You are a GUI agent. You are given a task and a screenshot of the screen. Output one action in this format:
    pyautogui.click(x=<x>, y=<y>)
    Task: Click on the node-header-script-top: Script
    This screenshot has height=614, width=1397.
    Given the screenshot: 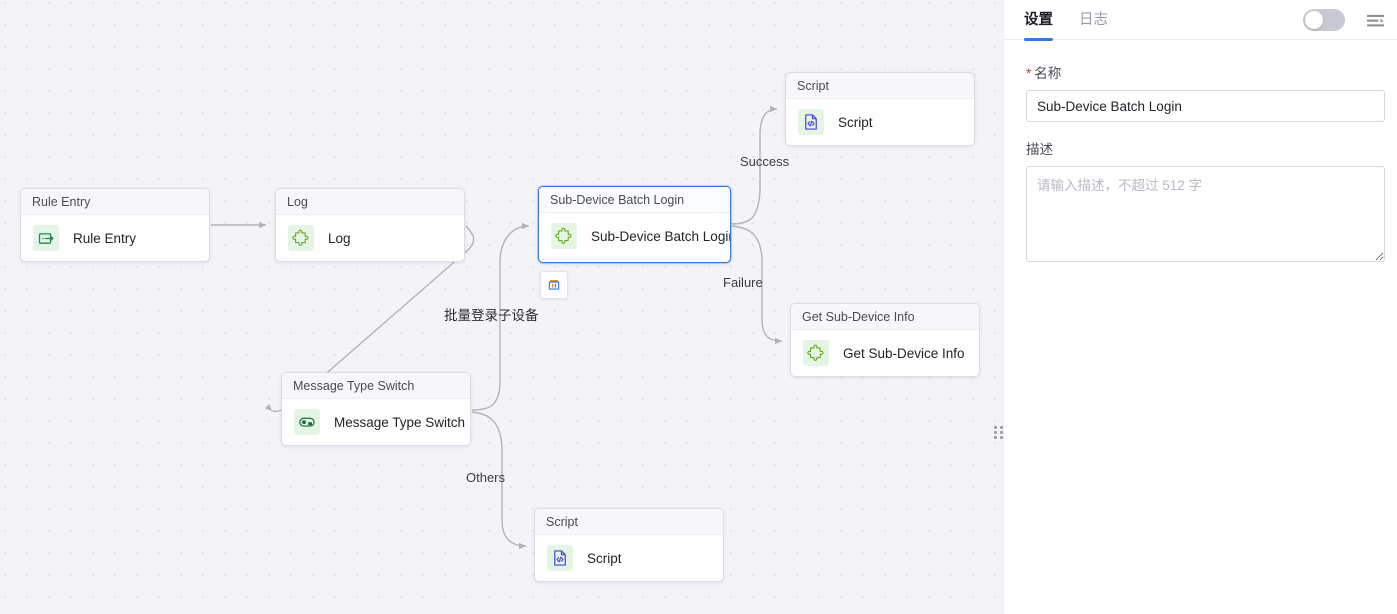 What is the action you would take?
    pyautogui.click(x=880, y=86)
    